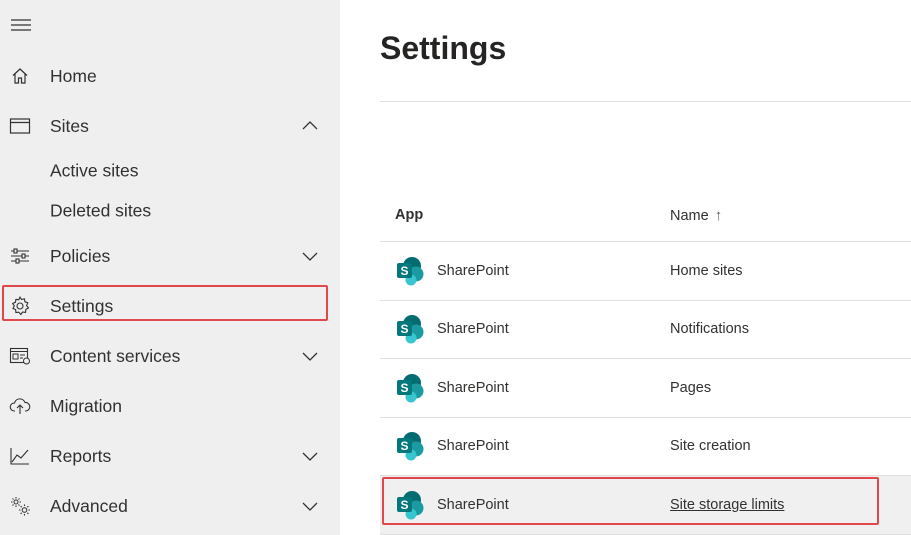 The image size is (911, 535). What do you see at coordinates (69, 125) in the screenshot?
I see `nav-label-sites: Sites` at bounding box center [69, 125].